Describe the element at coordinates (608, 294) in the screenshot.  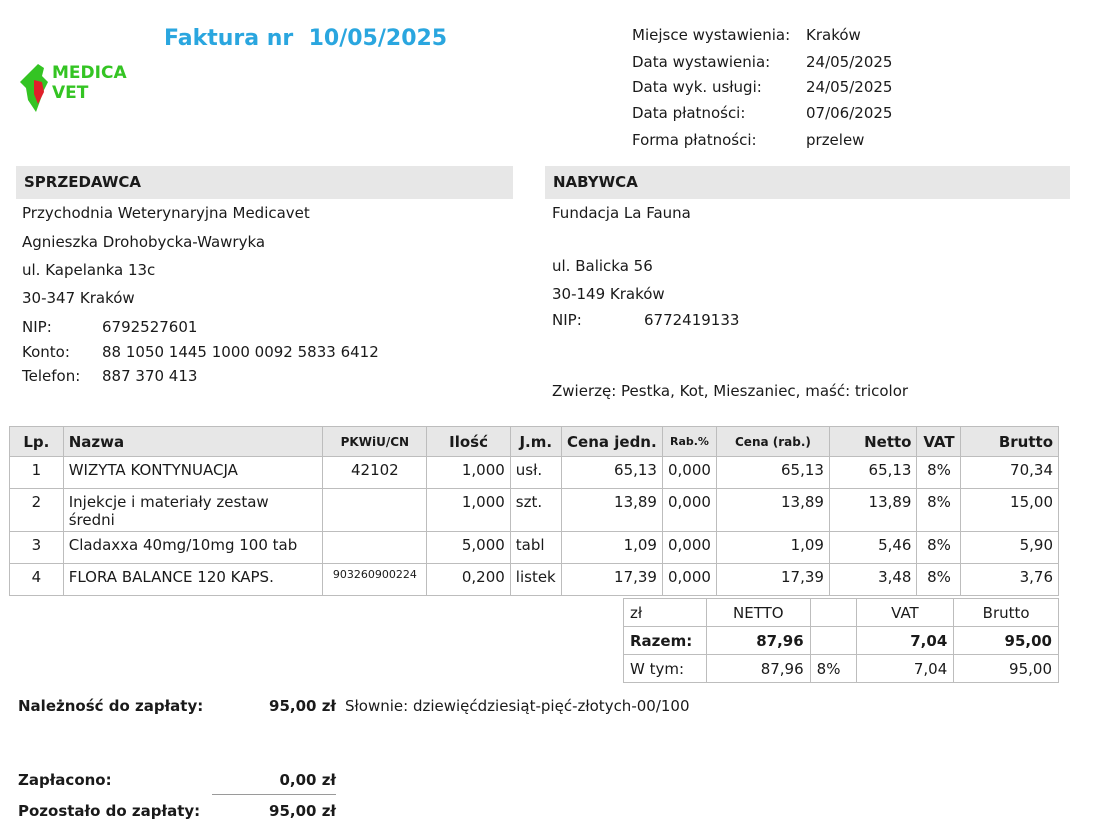
I see `buyer-city: 30-149 Kraków` at that location.